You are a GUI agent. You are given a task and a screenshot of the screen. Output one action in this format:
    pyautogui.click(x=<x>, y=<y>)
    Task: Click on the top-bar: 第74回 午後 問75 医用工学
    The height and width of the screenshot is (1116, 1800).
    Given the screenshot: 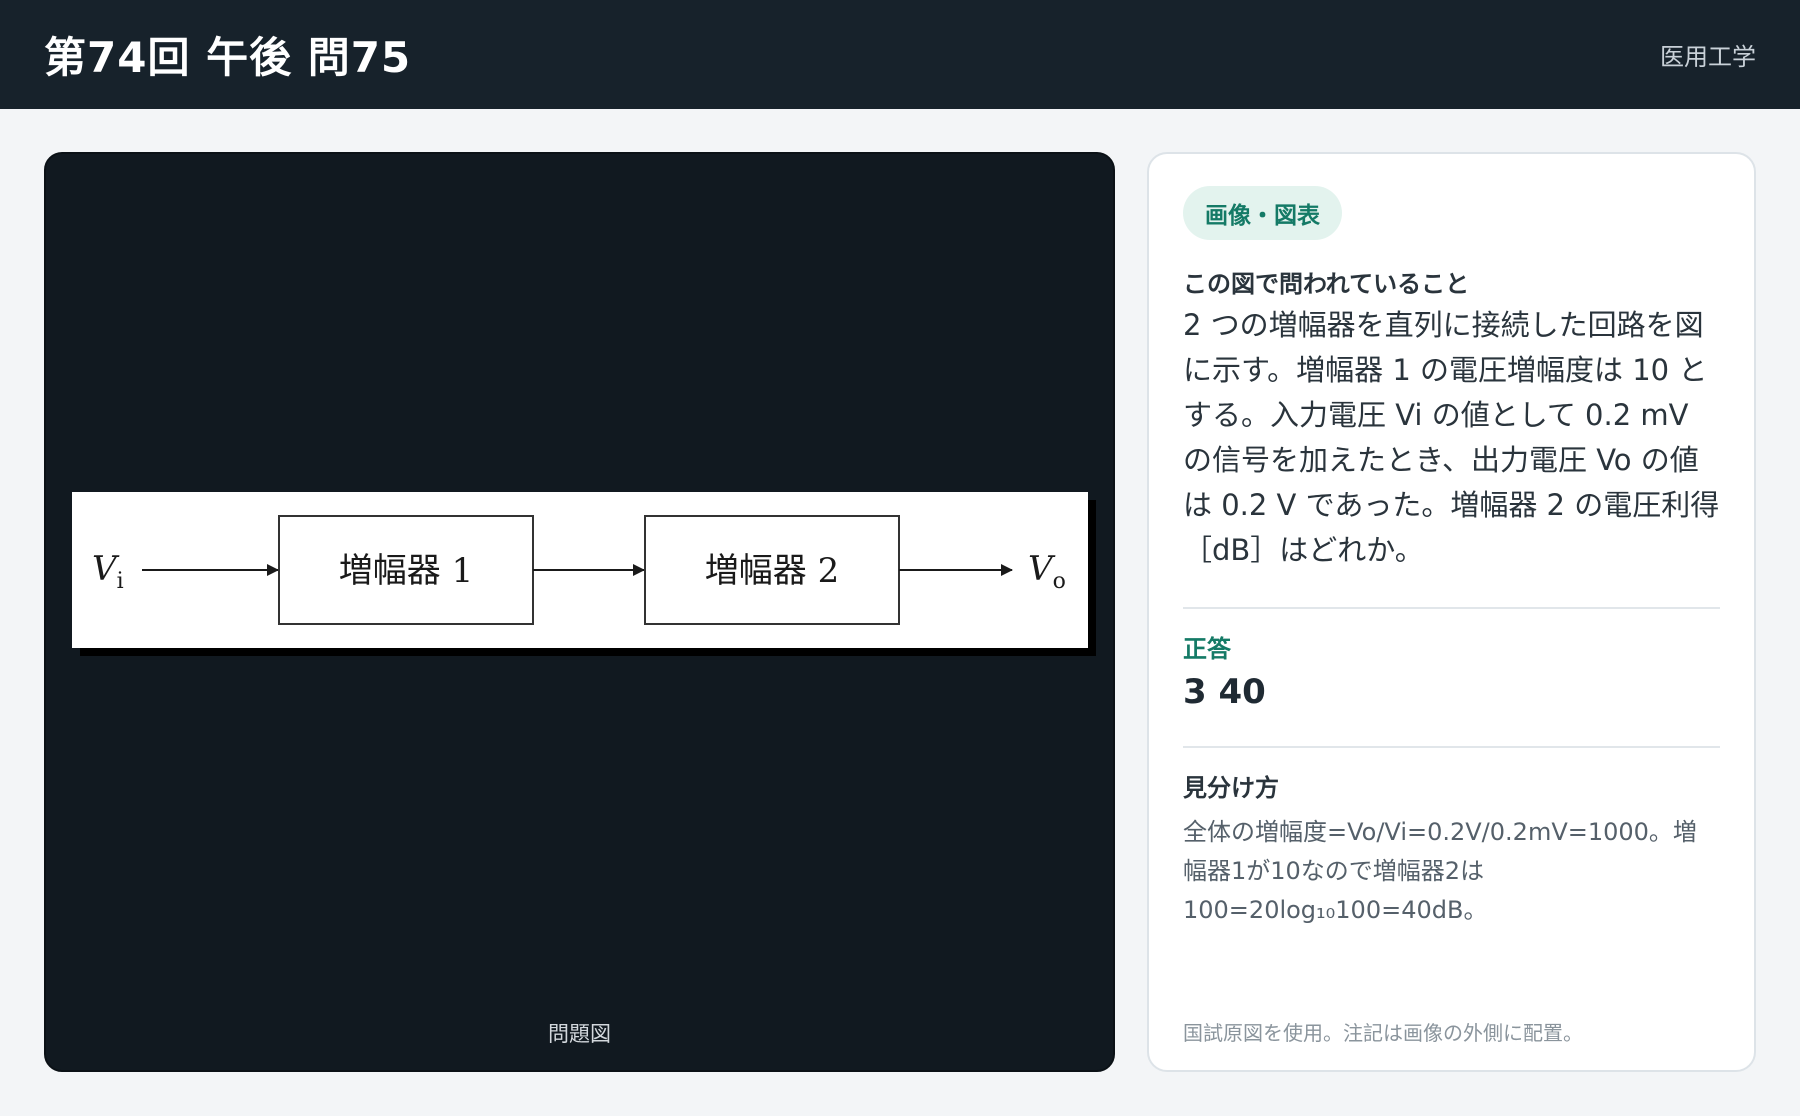 What is the action you would take?
    pyautogui.click(x=900, y=54)
    